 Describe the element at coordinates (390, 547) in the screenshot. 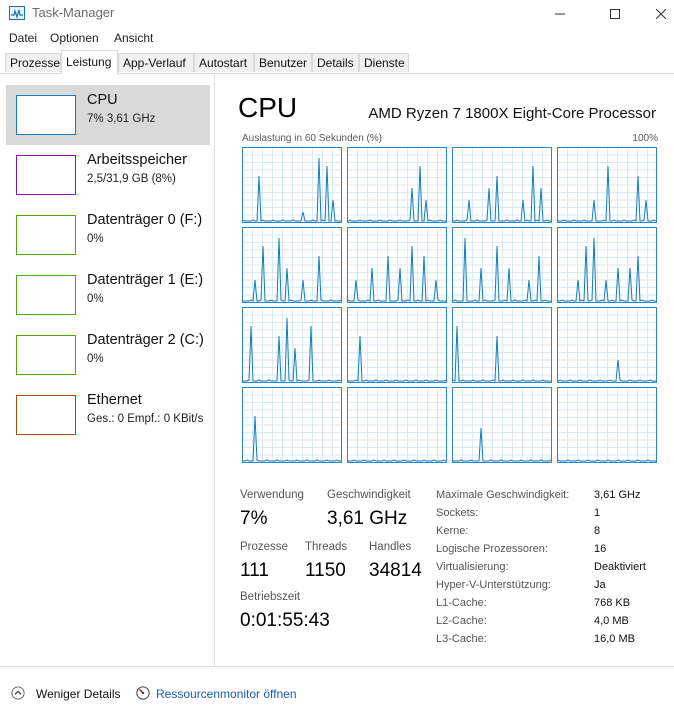

I see `handles-label: Handles` at that location.